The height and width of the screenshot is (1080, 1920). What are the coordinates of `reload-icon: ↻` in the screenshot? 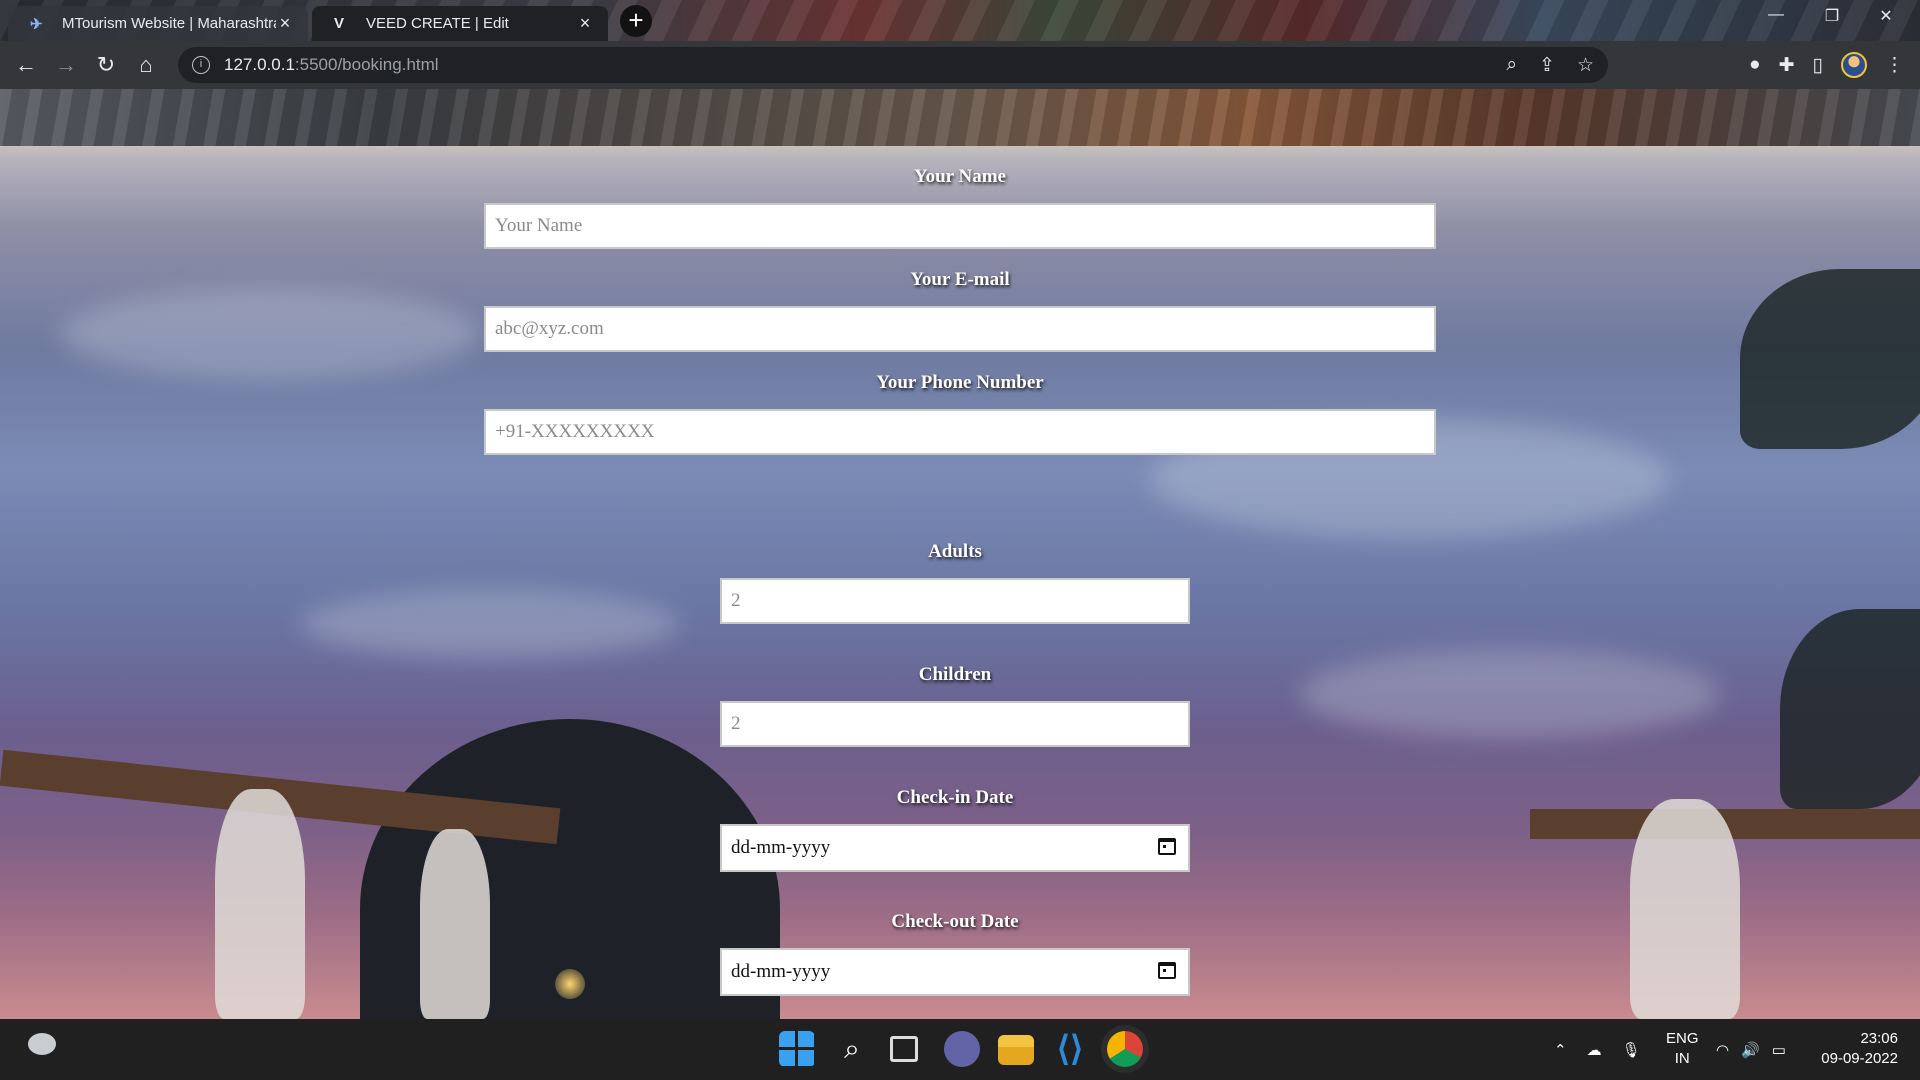 It's located at (106, 65).